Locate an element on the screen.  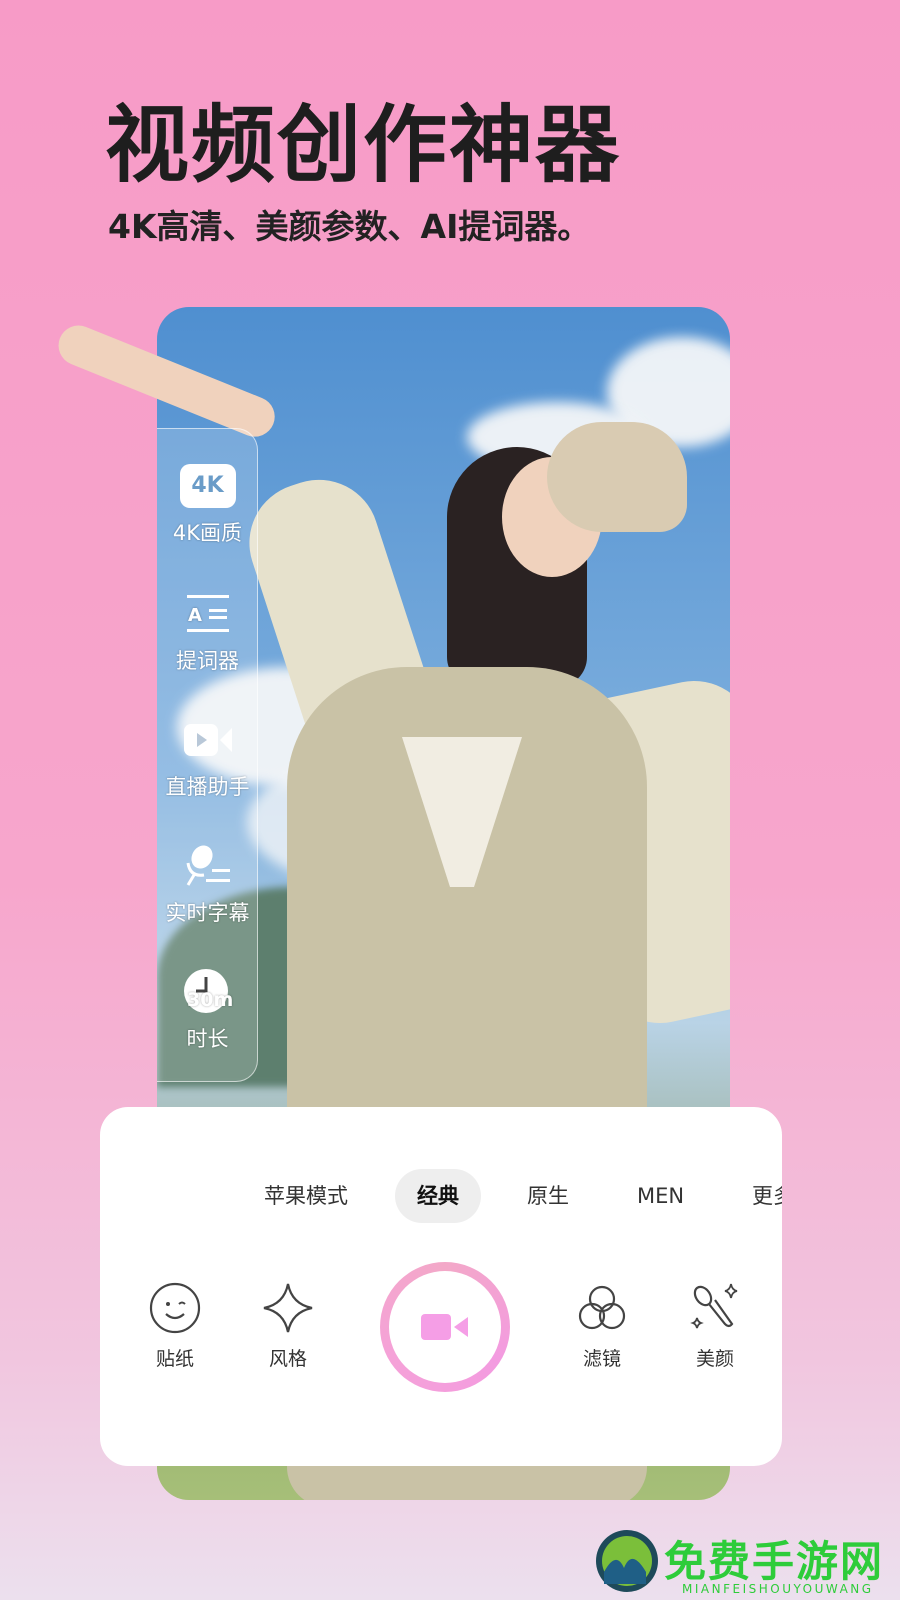
tool-label: 贴纸 is located at coordinates (174, 1359).